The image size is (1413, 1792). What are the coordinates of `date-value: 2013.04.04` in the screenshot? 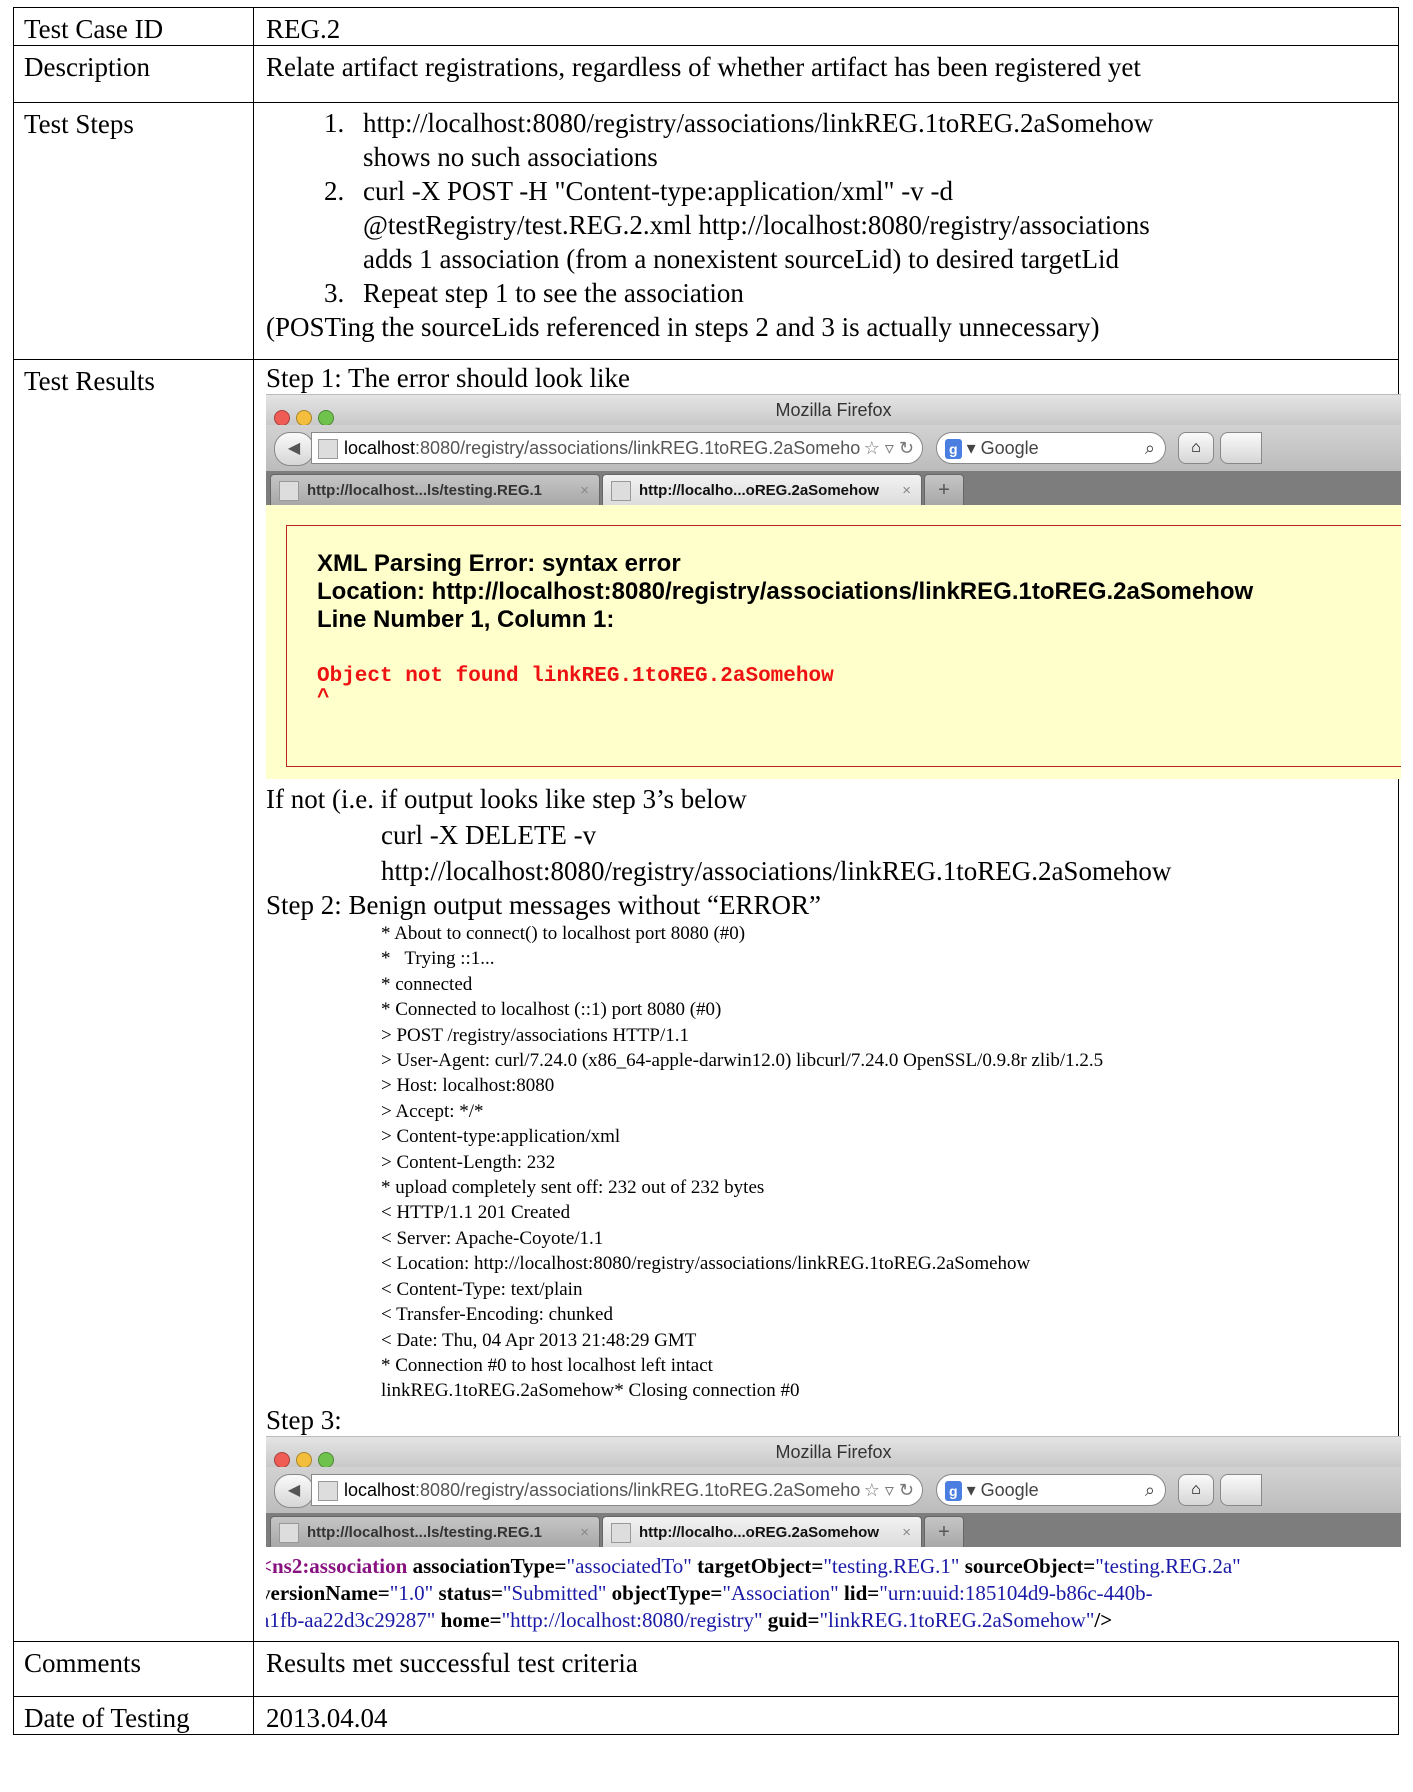 It's located at (327, 1717).